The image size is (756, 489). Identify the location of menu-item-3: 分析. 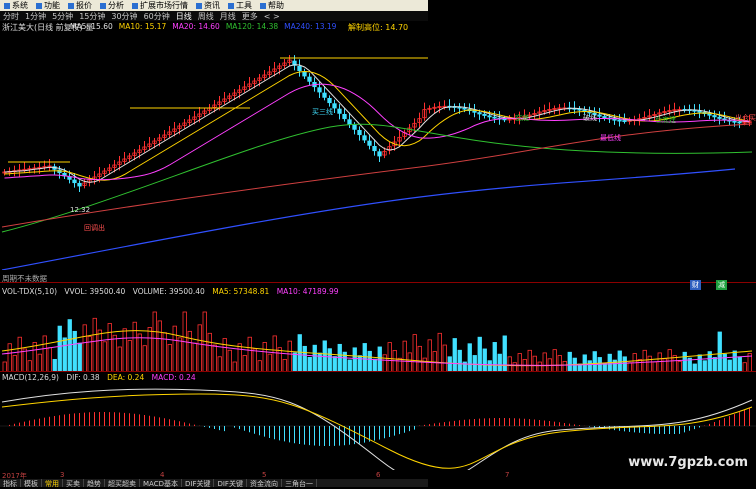
(112, 5).